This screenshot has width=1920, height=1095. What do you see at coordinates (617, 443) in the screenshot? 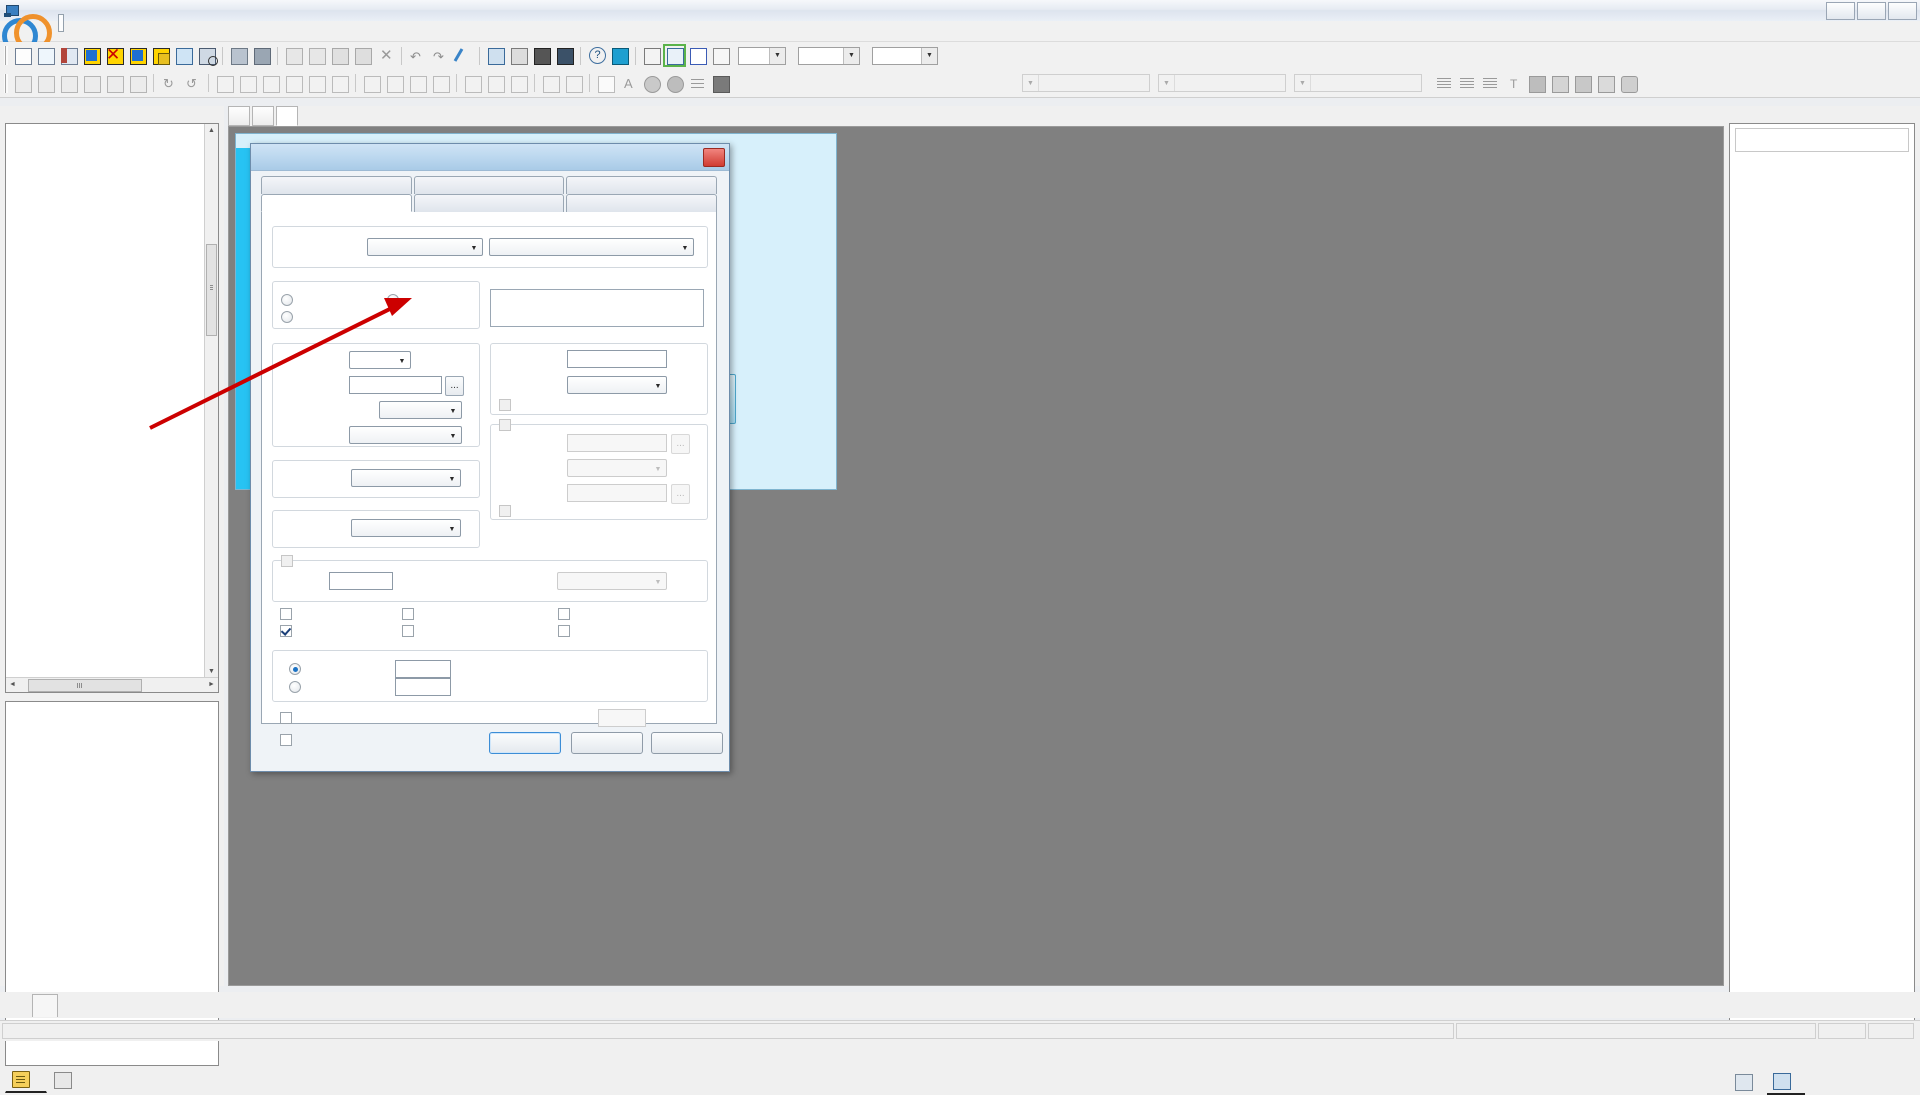
I see `sys-address-input` at bounding box center [617, 443].